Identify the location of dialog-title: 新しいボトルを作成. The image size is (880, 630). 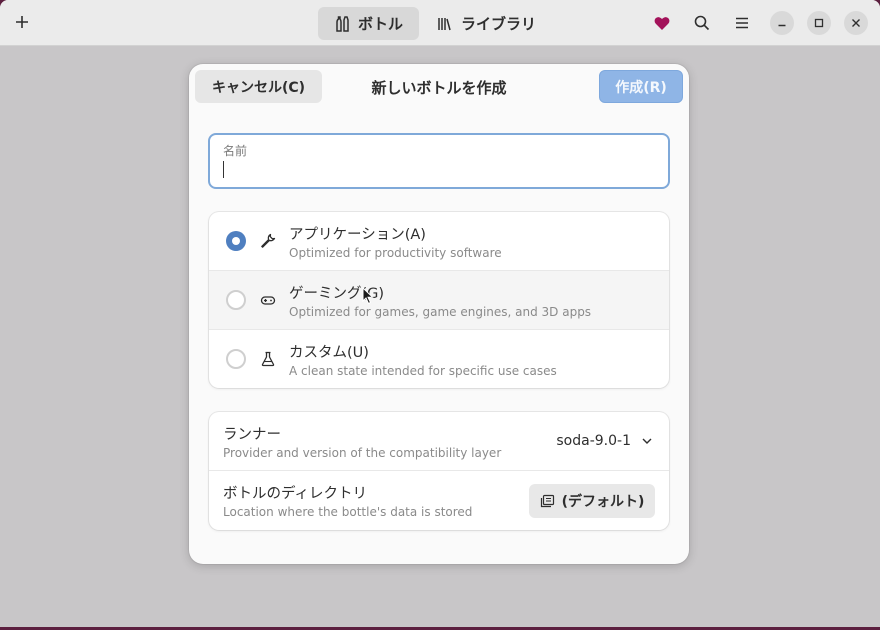
(439, 88).